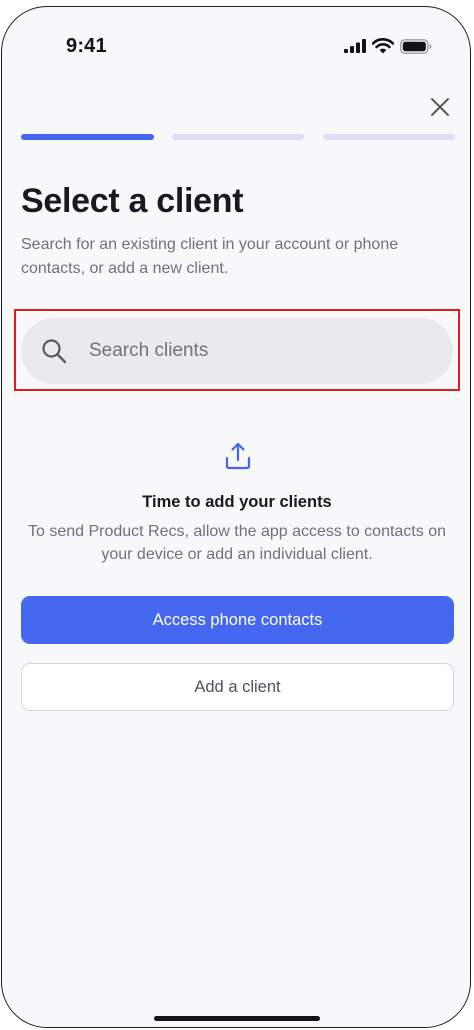  Describe the element at coordinates (237, 687) in the screenshot. I see `add-client-button: Add a client` at that location.